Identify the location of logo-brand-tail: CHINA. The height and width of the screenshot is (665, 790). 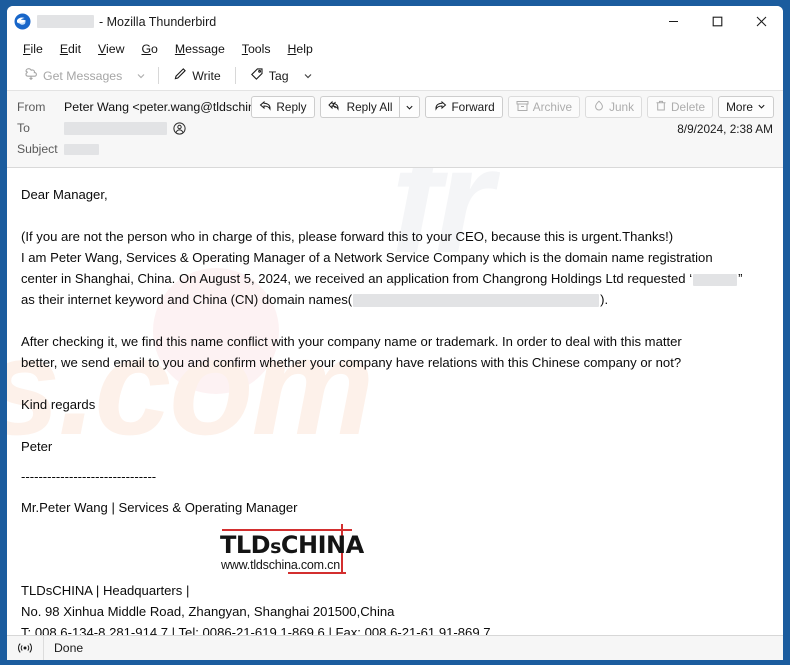
(322, 545).